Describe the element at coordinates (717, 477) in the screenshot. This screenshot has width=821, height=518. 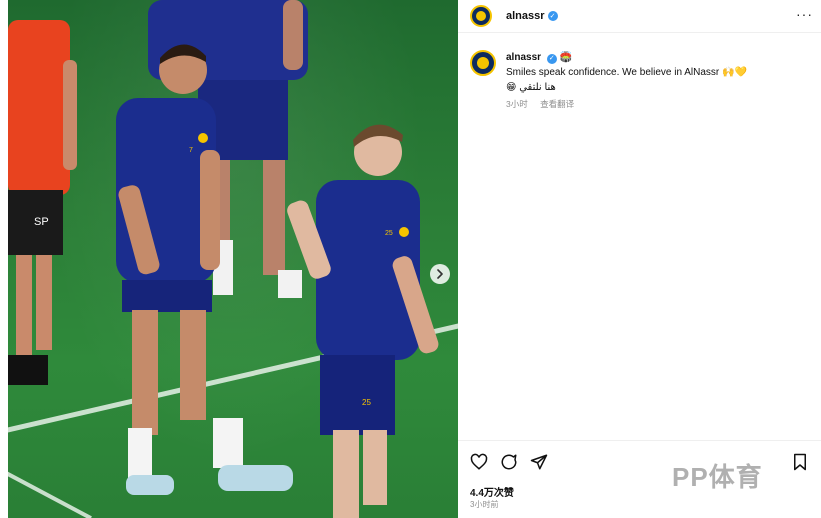
I see `watermark-logo: PP体育` at that location.